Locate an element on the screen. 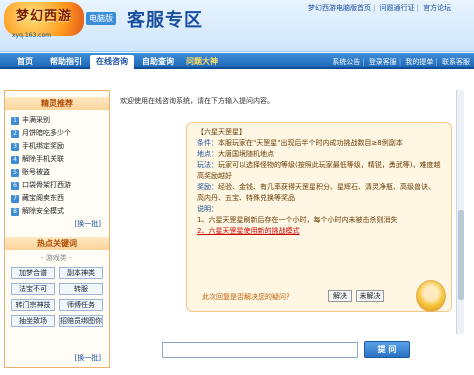 Image resolution: width=474 pixels, height=375 pixels. top-link-forum: 官方论坛 is located at coordinates (437, 8).